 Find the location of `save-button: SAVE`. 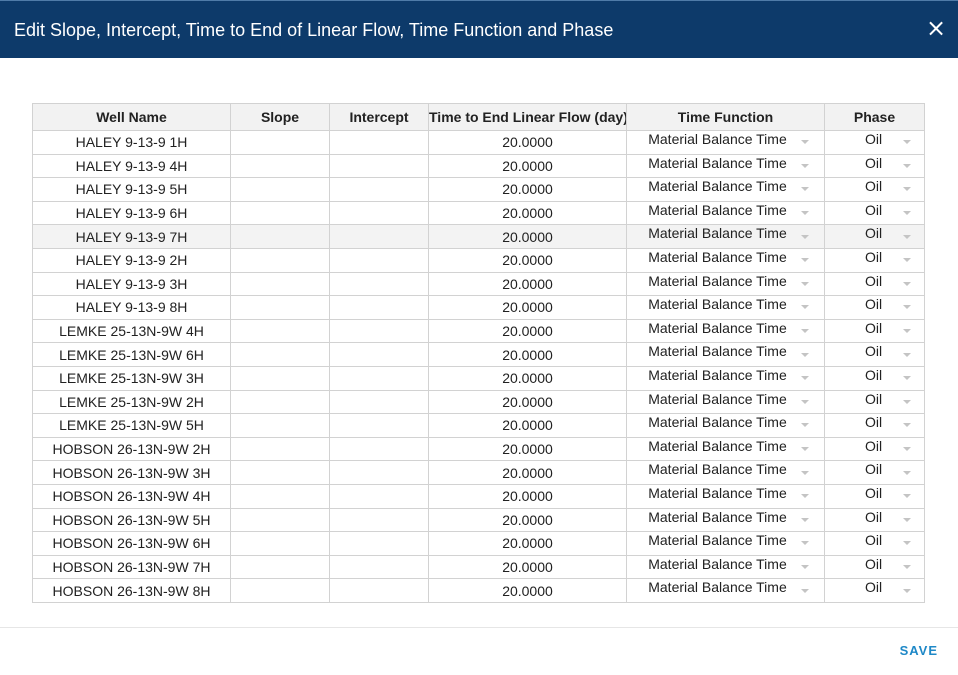

save-button: SAVE is located at coordinates (919, 650).